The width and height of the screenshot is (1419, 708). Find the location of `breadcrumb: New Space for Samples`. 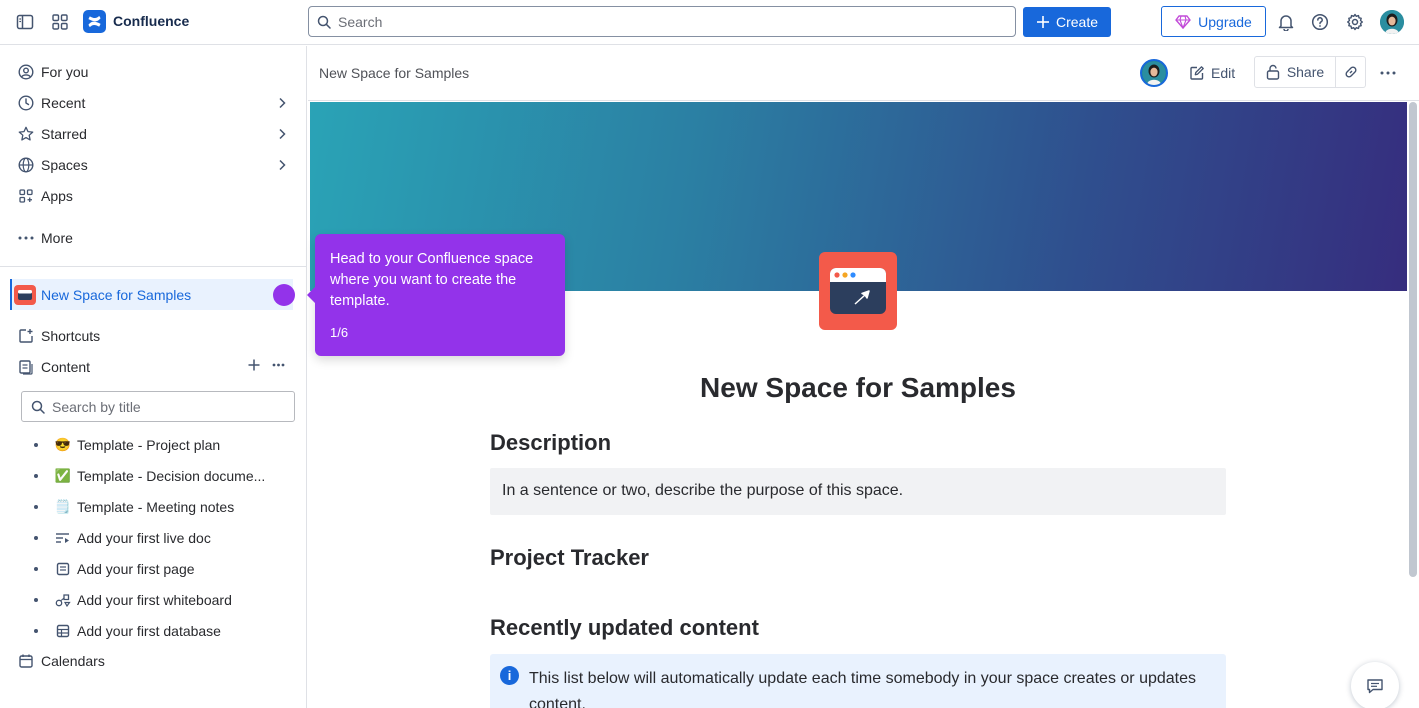

breadcrumb: New Space for Samples is located at coordinates (394, 73).